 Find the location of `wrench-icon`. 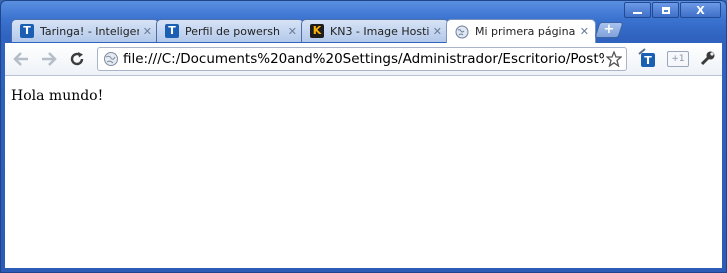

wrench-icon is located at coordinates (707, 58).